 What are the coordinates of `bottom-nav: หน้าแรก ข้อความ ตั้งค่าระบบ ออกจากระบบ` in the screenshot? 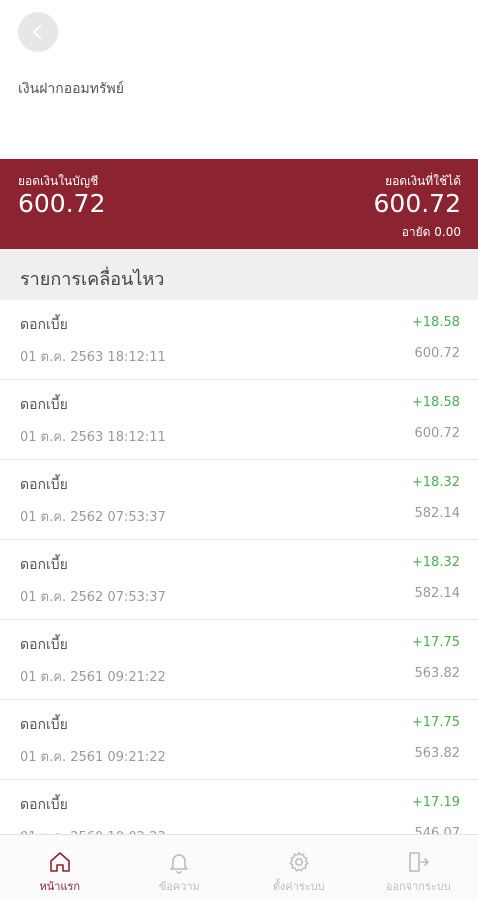 It's located at (239, 867).